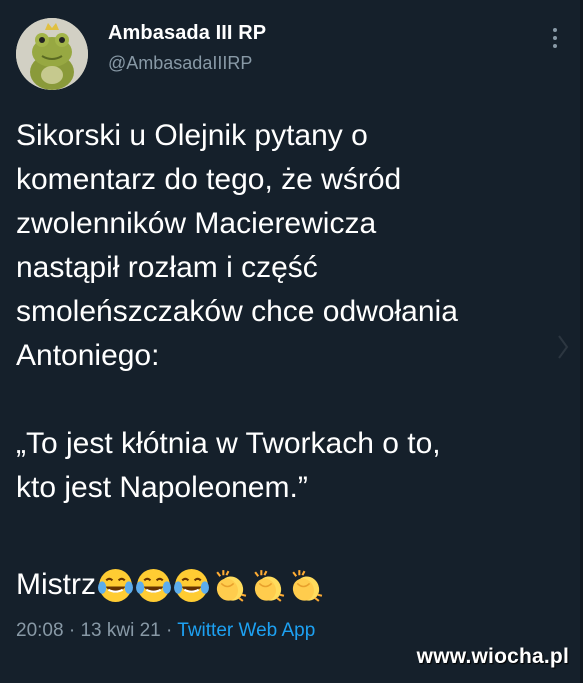 The width and height of the screenshot is (583, 683). What do you see at coordinates (555, 40) in the screenshot?
I see `more-options-icon` at bounding box center [555, 40].